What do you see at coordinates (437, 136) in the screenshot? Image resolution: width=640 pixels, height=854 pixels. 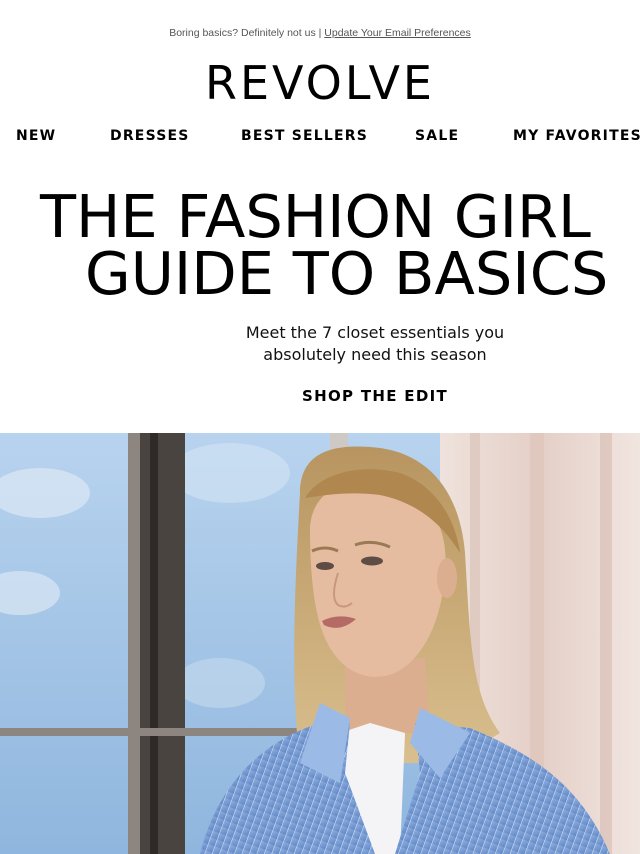 I see `nav-item-sale: SALE` at bounding box center [437, 136].